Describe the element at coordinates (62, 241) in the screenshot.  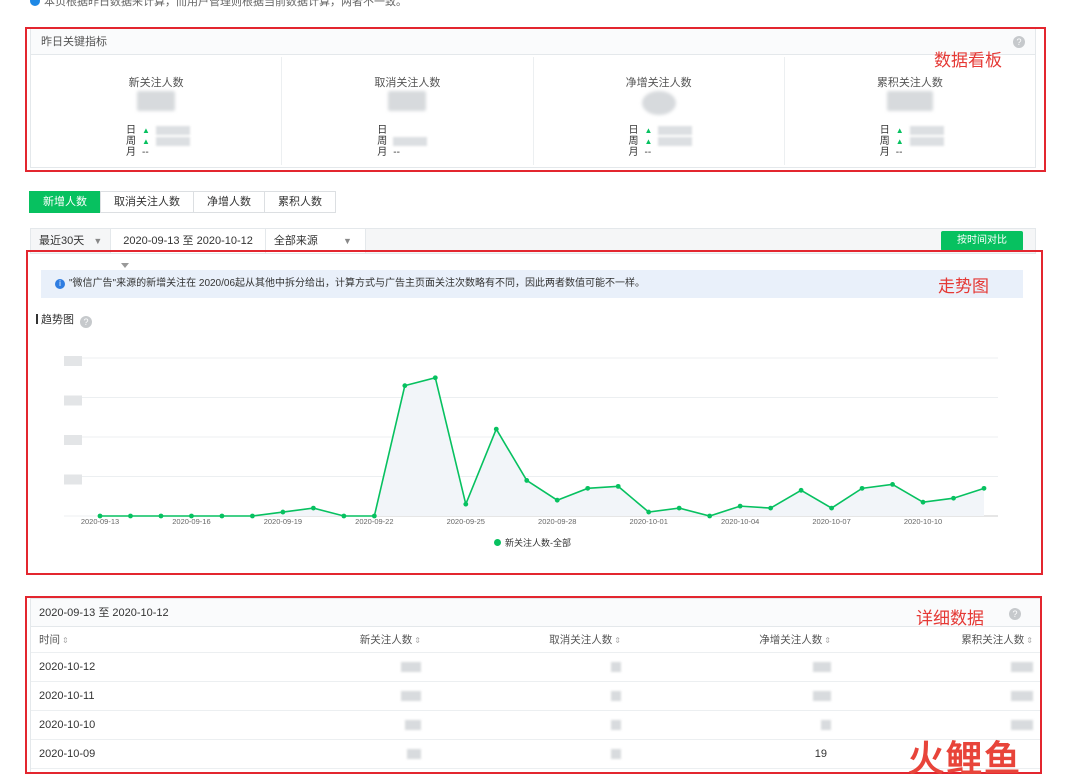
I see `range-value: 最近30天` at that location.